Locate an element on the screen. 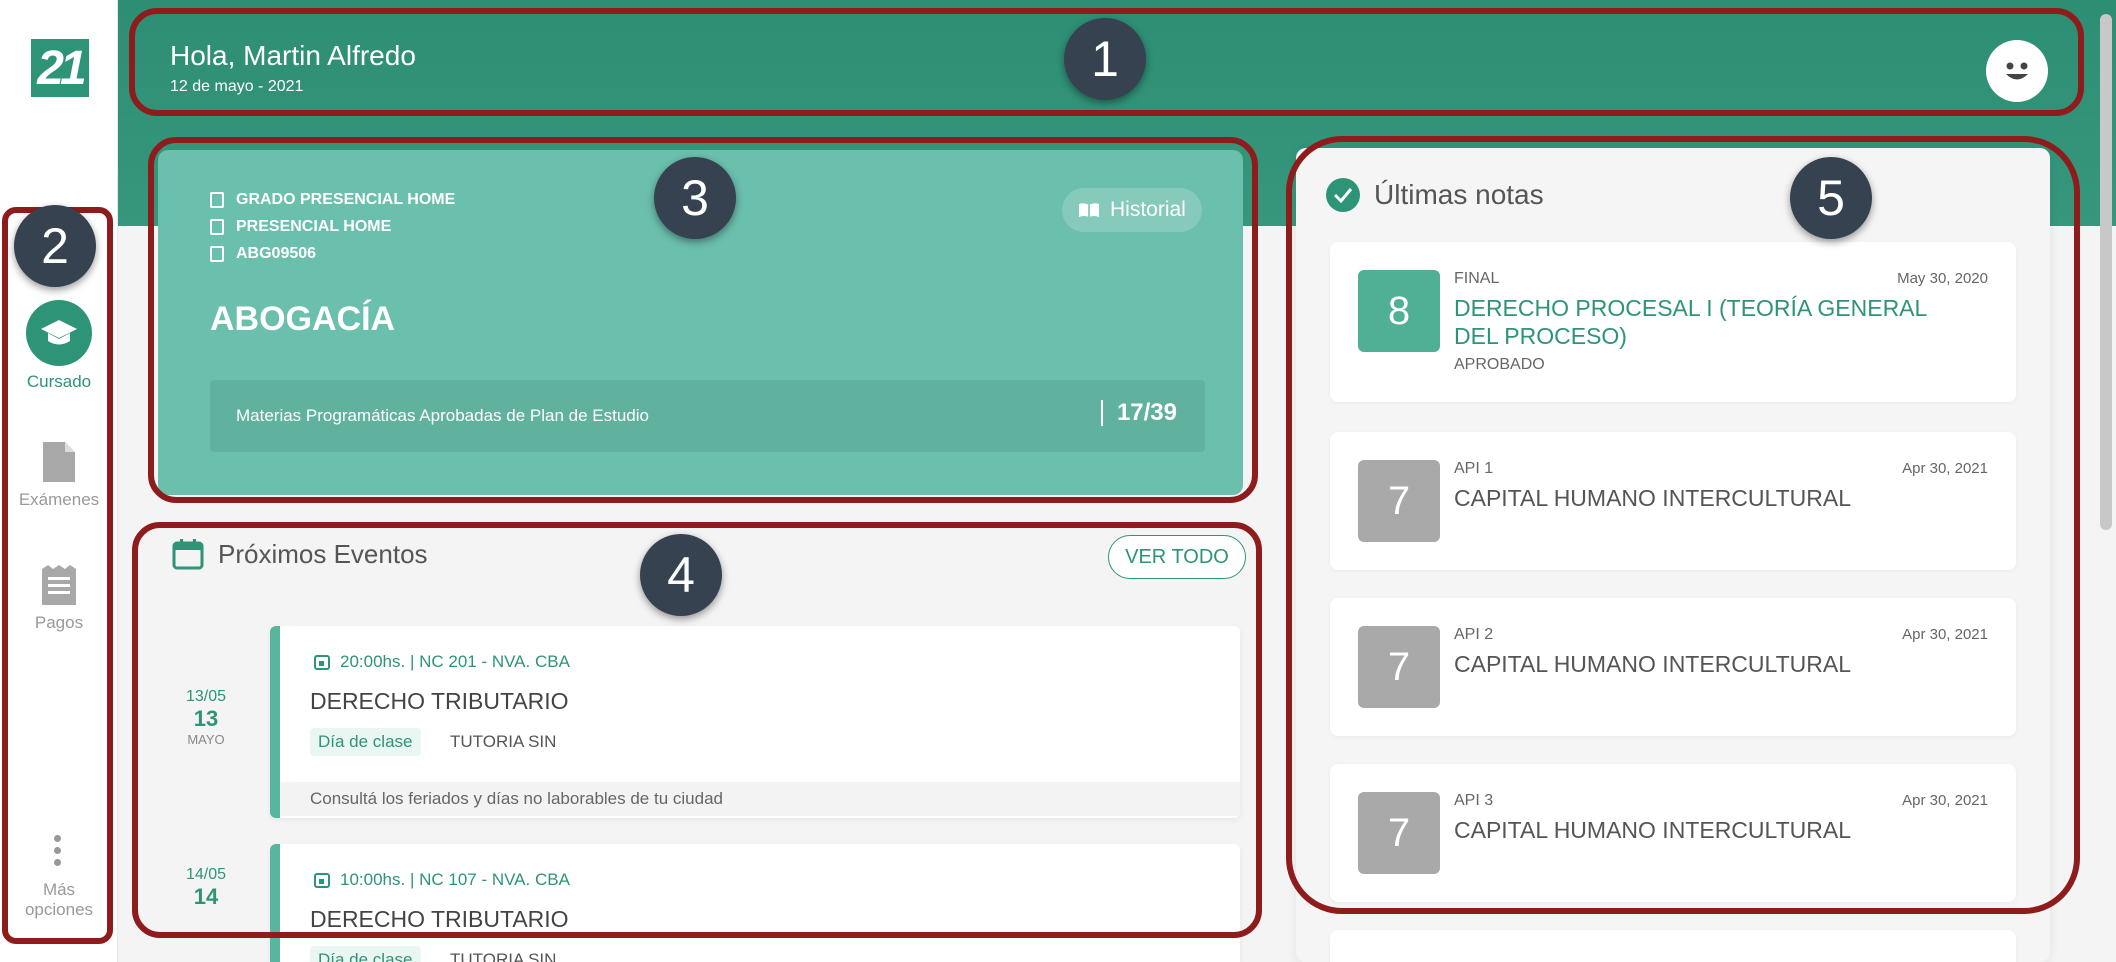 The height and width of the screenshot is (962, 2116). event-extra: TUTORIA SIN is located at coordinates (503, 956).